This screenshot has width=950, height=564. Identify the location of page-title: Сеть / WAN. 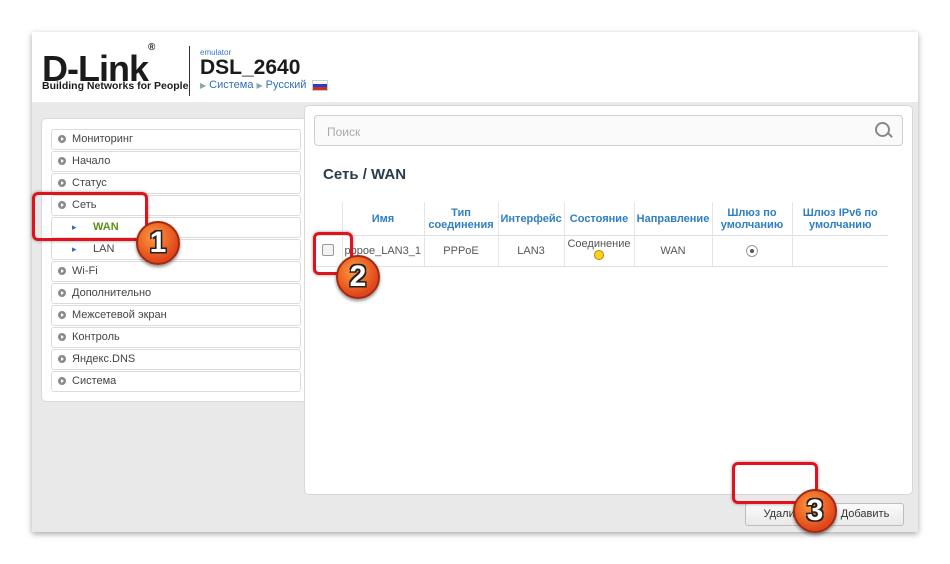
(365, 174).